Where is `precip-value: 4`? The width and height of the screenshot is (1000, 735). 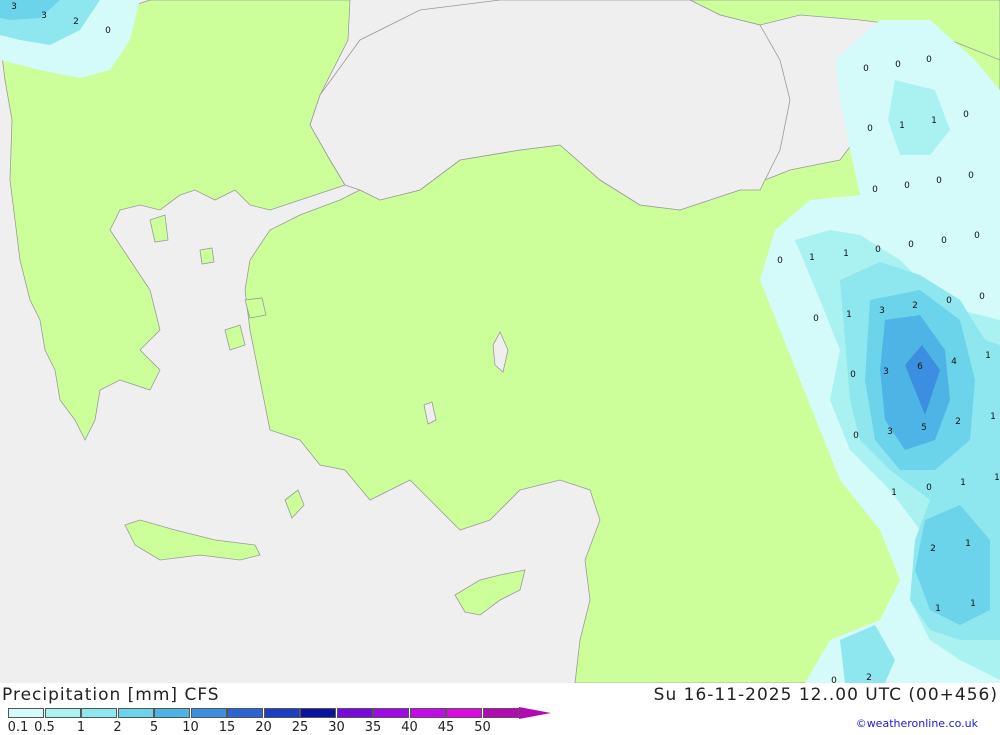
precip-value: 4 is located at coordinates (954, 362).